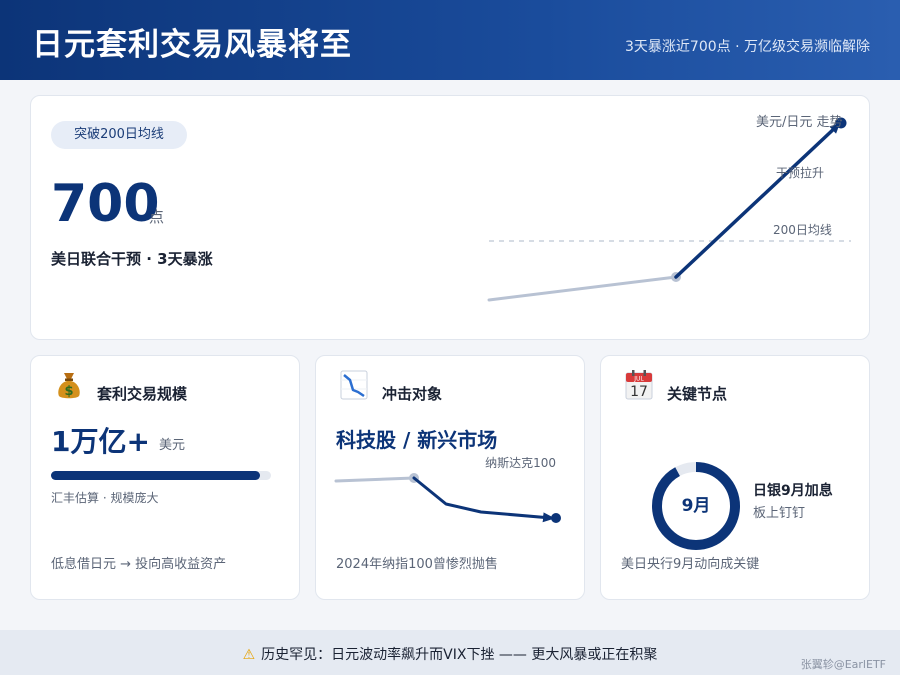  What do you see at coordinates (799, 122) in the screenshot?
I see `chart-title: 美元/日元 走势` at bounding box center [799, 122].